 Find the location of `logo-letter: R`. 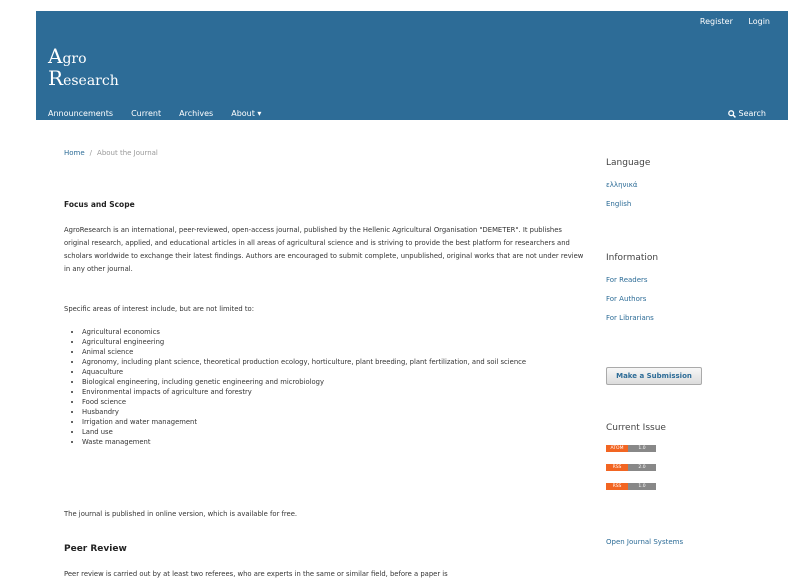

logo-letter: R is located at coordinates (56, 78).